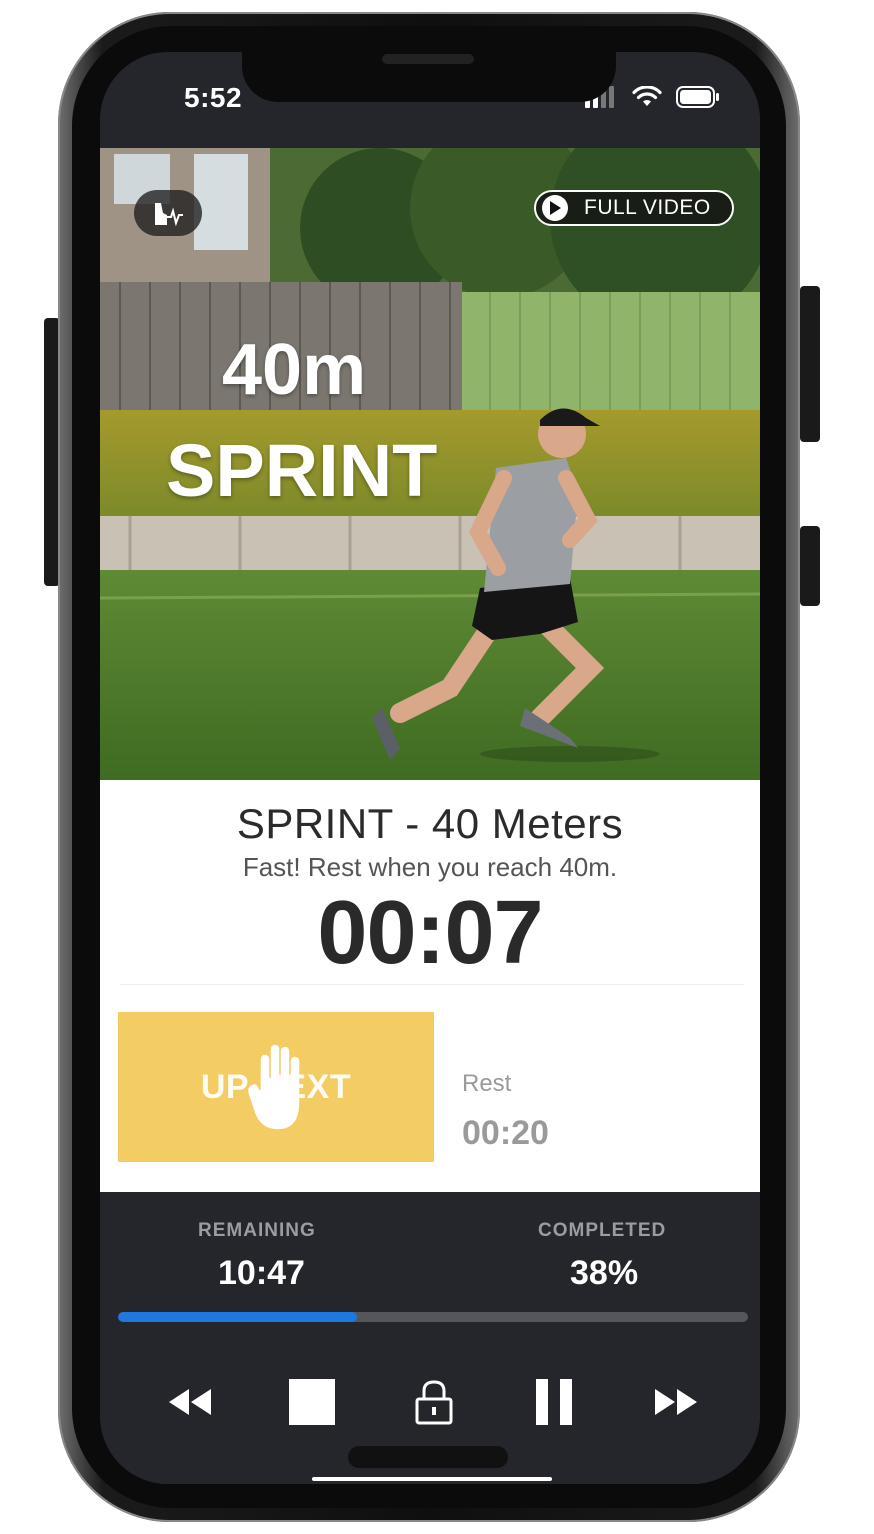 This screenshot has width=874, height=1534. What do you see at coordinates (302, 470) in the screenshot?
I see `hero-title-exercise: SPRINT` at bounding box center [302, 470].